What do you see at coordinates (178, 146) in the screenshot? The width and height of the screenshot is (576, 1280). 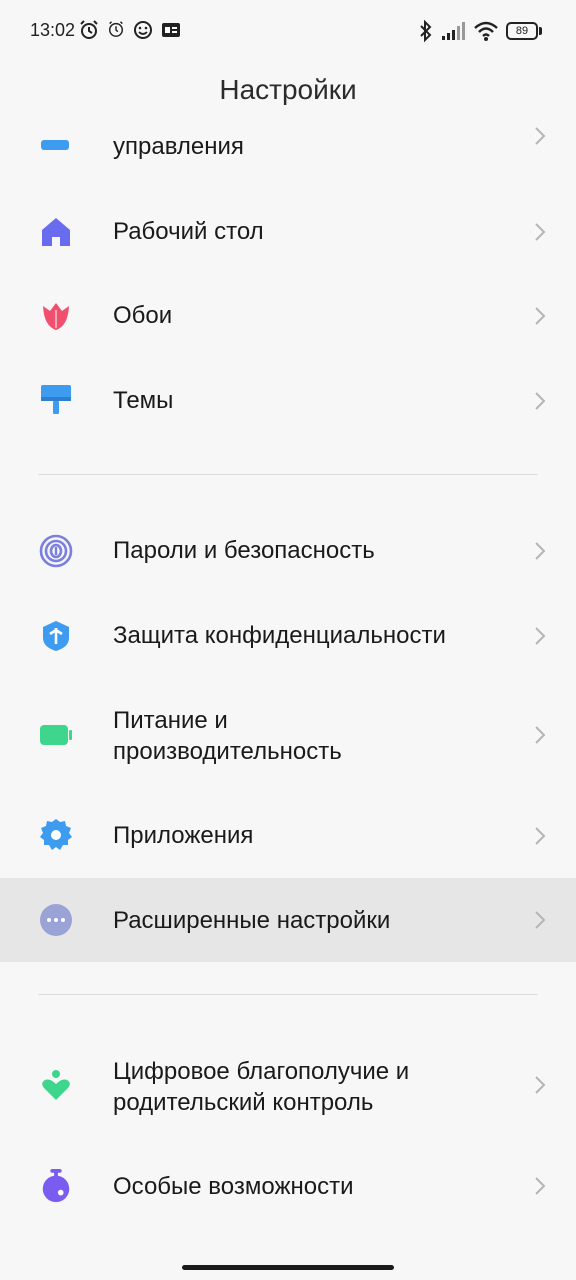 I see `settings-item-label: управления` at bounding box center [178, 146].